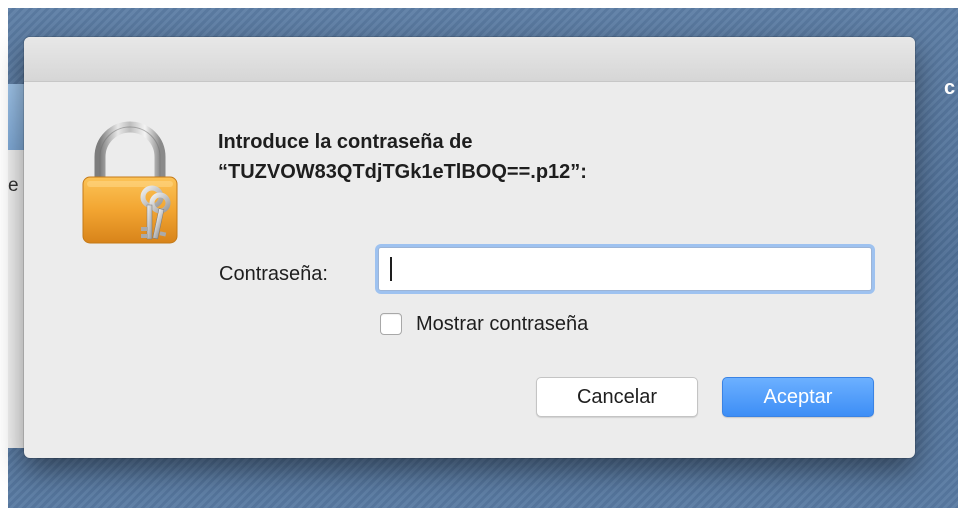 Image resolution: width=958 pixels, height=516 pixels. What do you see at coordinates (469, 59) in the screenshot?
I see `dialog-title-bar` at bounding box center [469, 59].